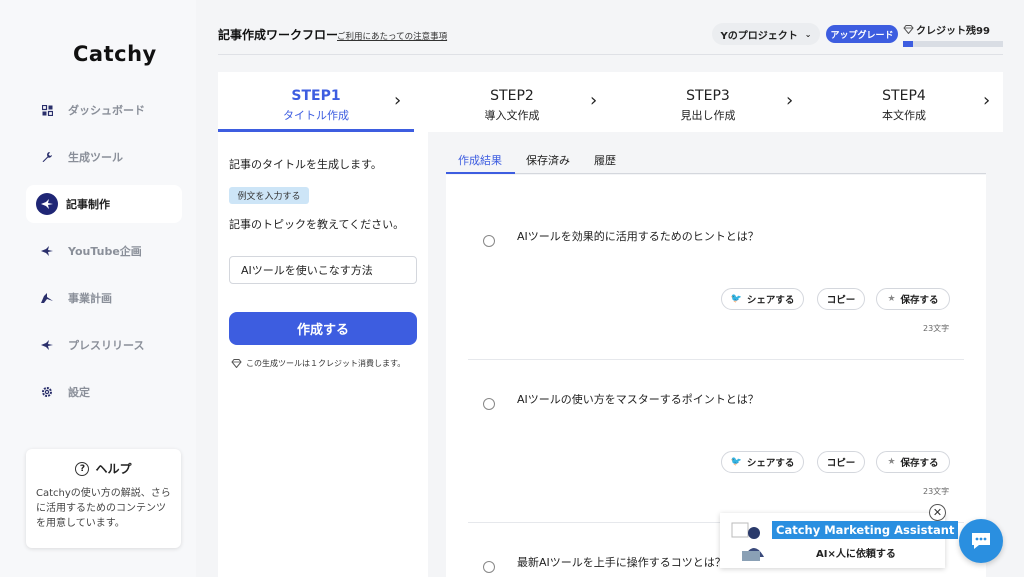 Image resolution: width=1024 pixels, height=577 pixels. I want to click on topic-input, so click(323, 270).